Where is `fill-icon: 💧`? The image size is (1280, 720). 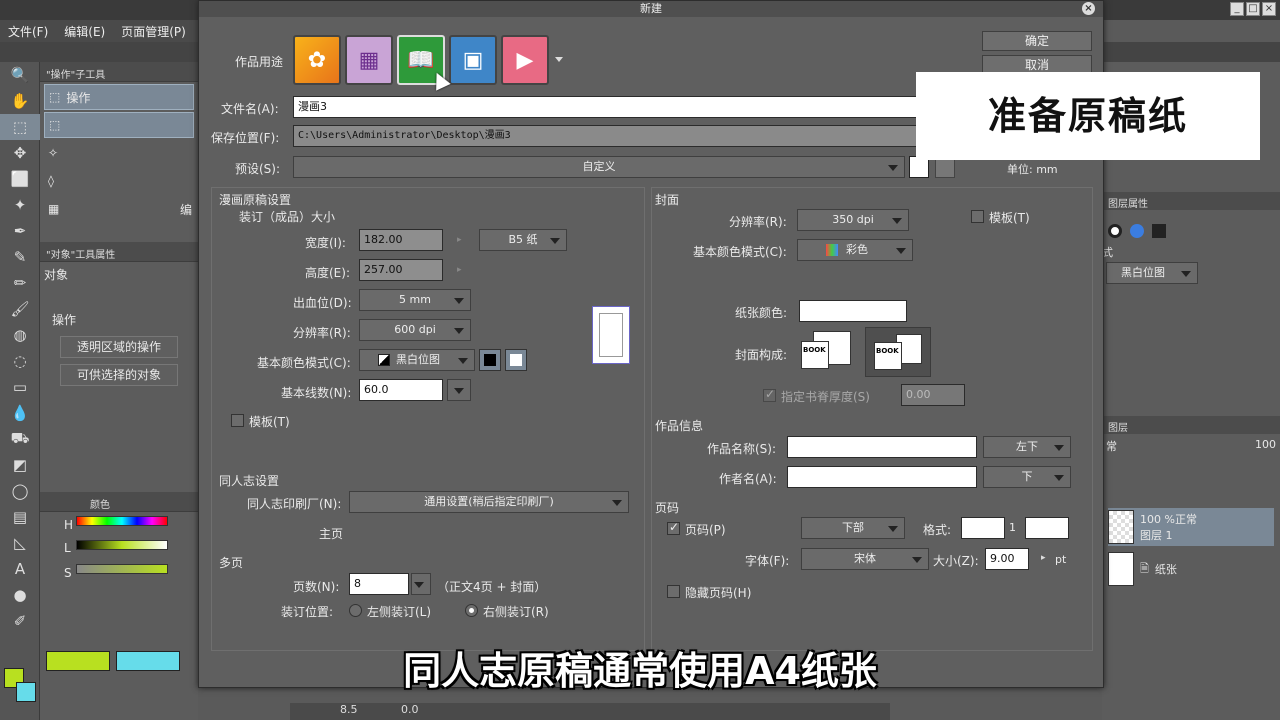 fill-icon: 💧 is located at coordinates (20, 413).